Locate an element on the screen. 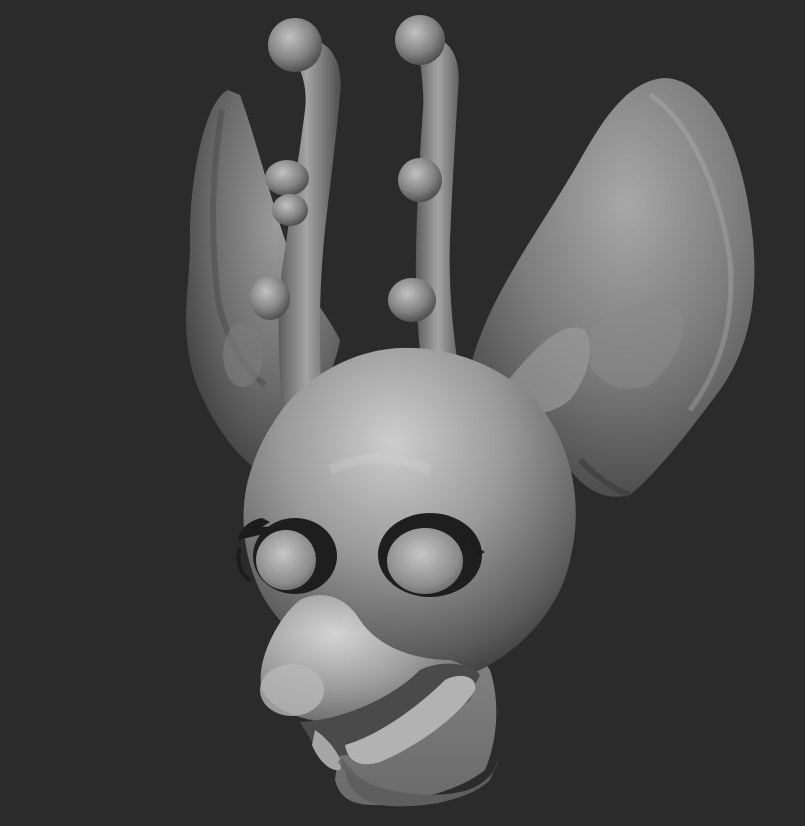 The image size is (805, 826). nose is located at coordinates (292, 690).